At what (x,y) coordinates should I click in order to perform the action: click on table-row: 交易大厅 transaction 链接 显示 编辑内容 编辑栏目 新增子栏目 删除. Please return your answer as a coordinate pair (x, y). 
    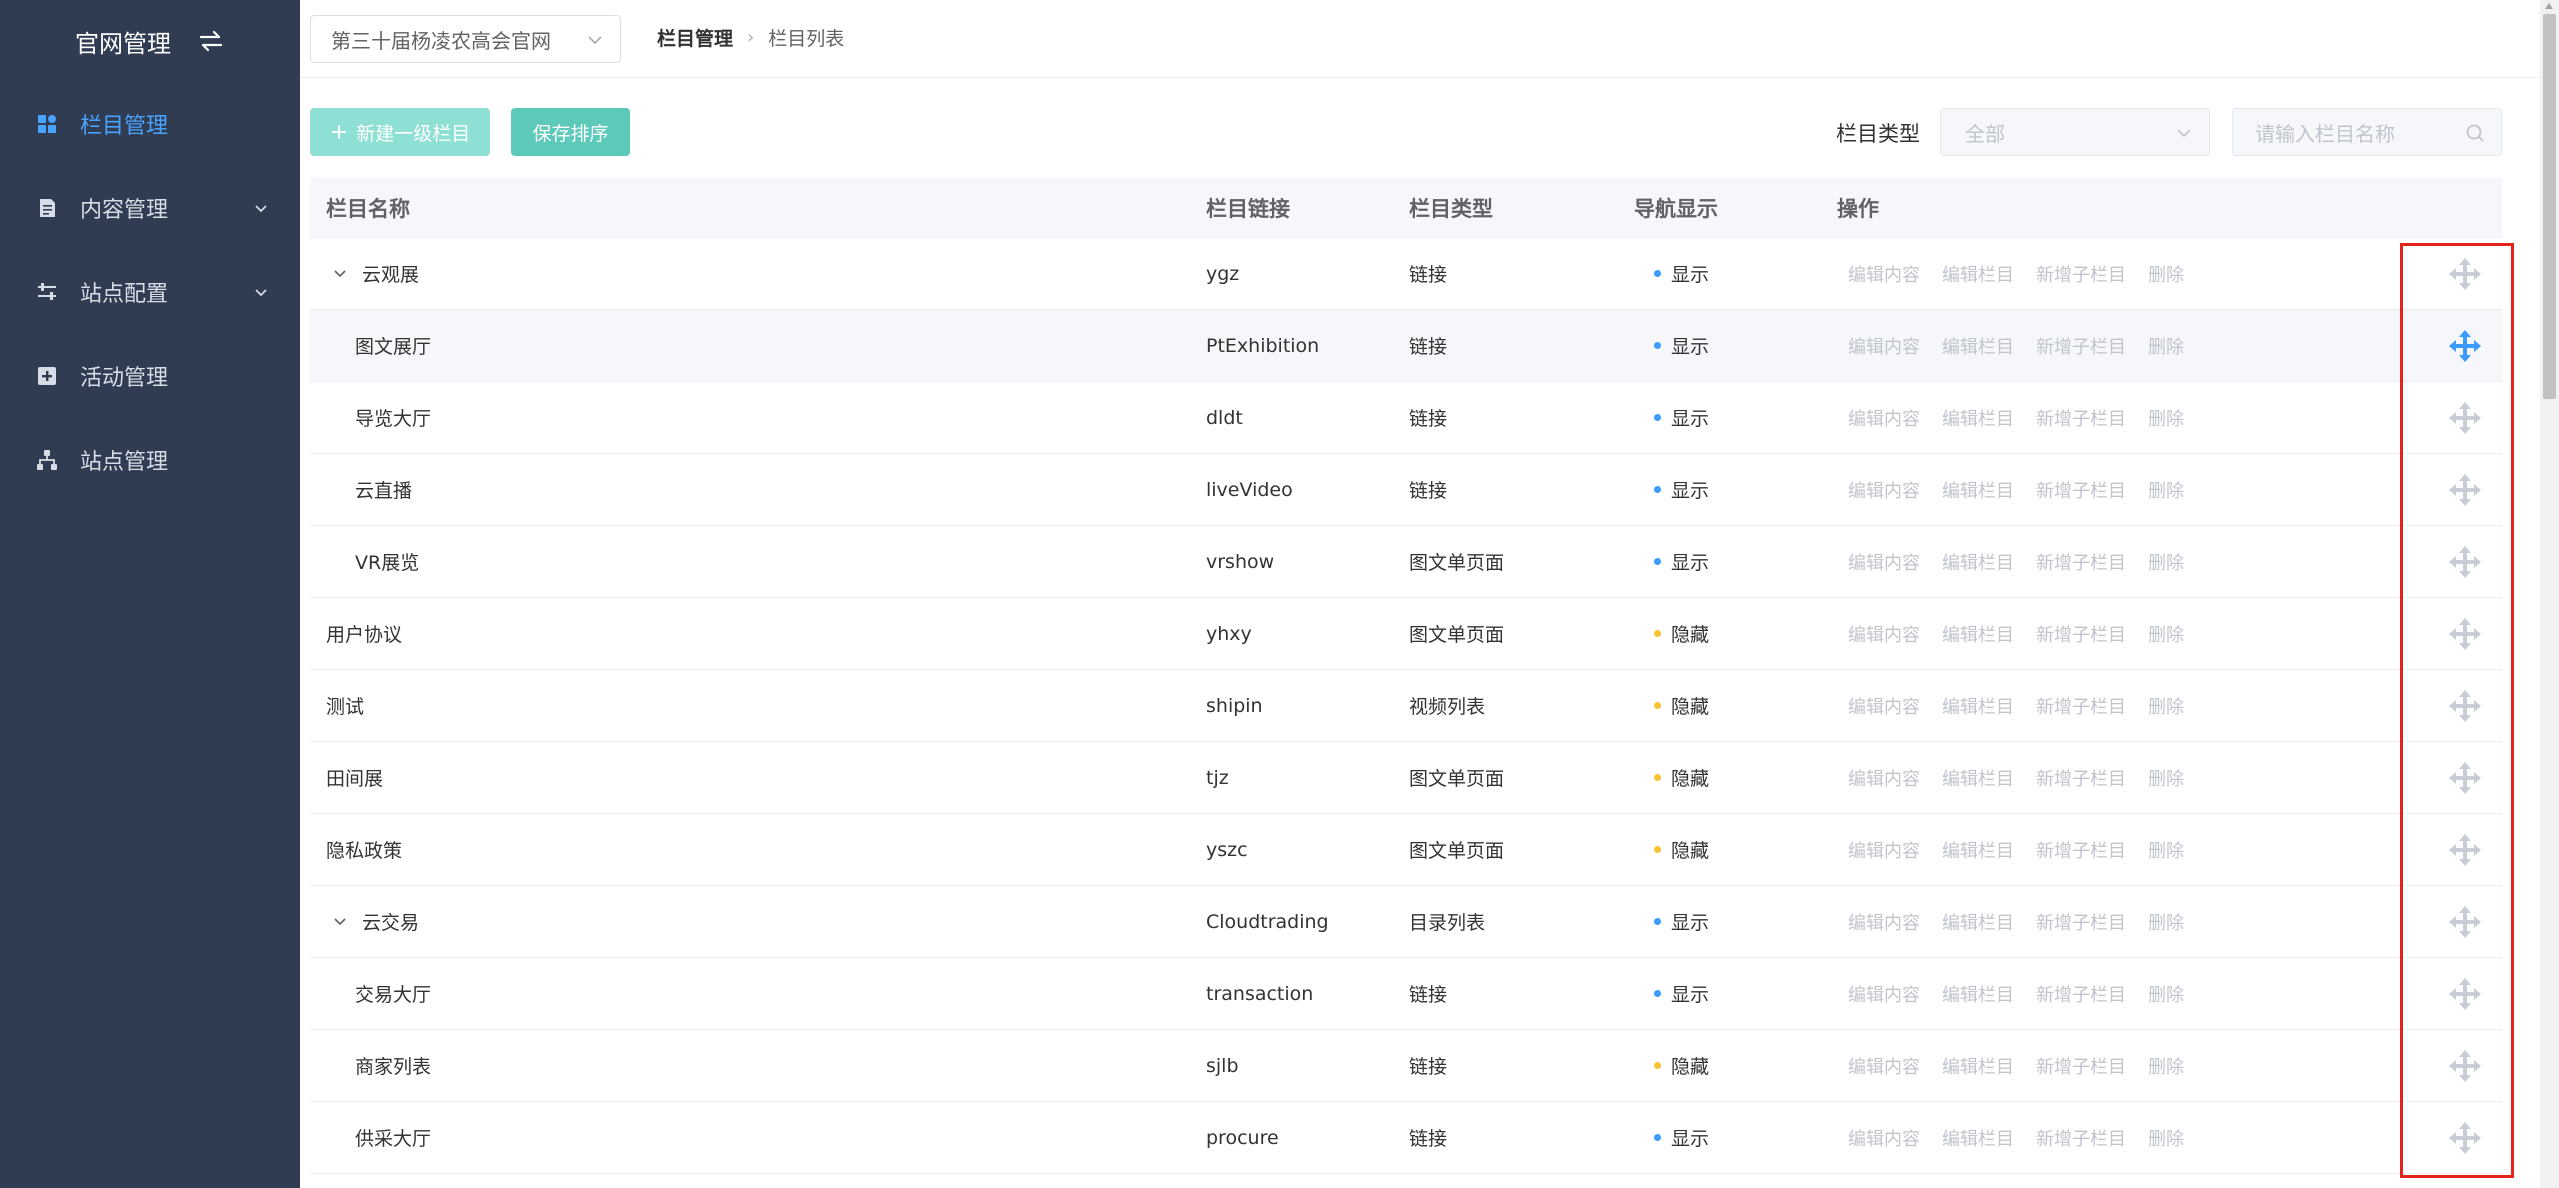
    Looking at the image, I should click on (1406, 994).